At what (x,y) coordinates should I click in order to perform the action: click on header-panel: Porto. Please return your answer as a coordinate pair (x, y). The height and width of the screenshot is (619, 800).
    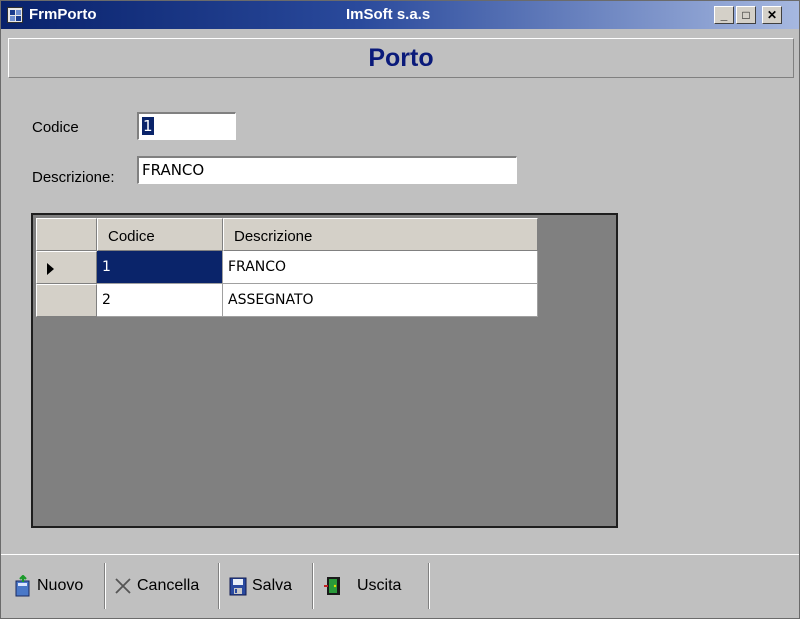
    Looking at the image, I should click on (401, 58).